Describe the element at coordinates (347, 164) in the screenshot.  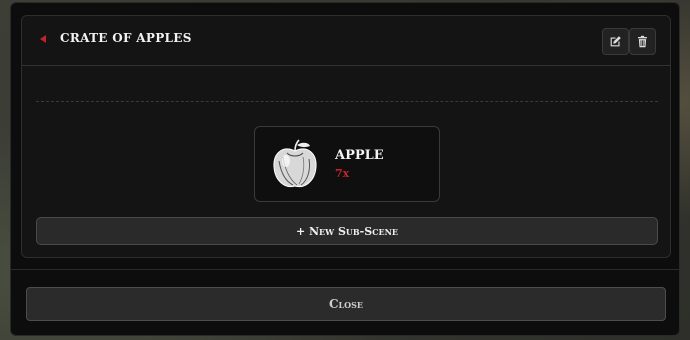
I see `item-card: Apple 7x` at that location.